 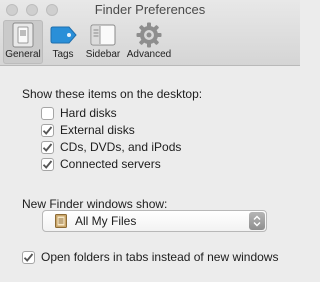 What do you see at coordinates (103, 54) in the screenshot?
I see `tab-sidebar-label: Sidebar` at bounding box center [103, 54].